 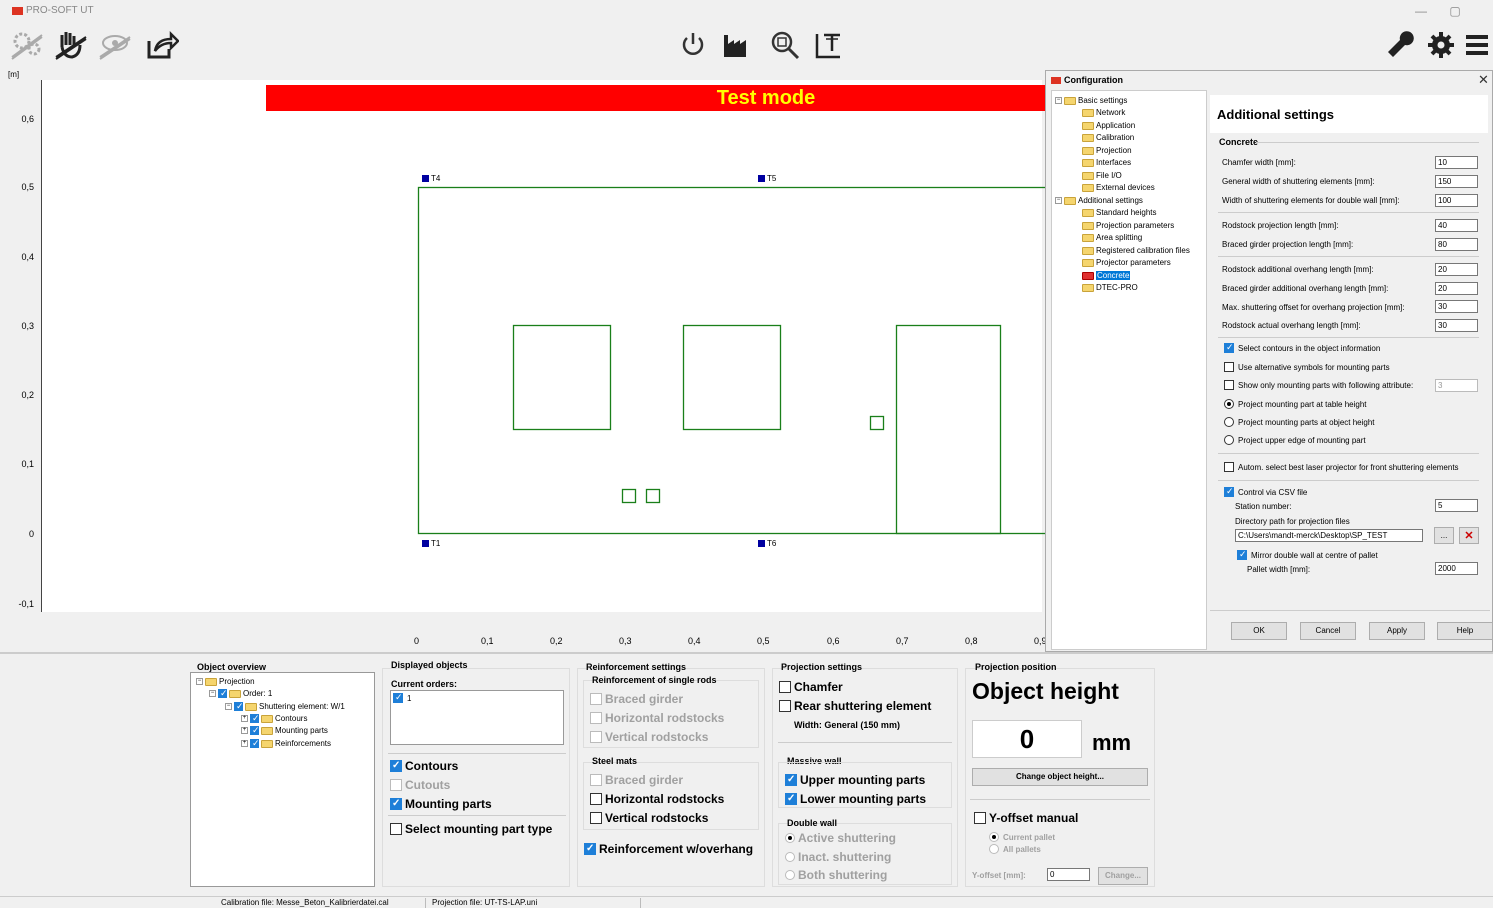 I want to click on all-pallets-radio: All pallets, so click(x=1015, y=849).